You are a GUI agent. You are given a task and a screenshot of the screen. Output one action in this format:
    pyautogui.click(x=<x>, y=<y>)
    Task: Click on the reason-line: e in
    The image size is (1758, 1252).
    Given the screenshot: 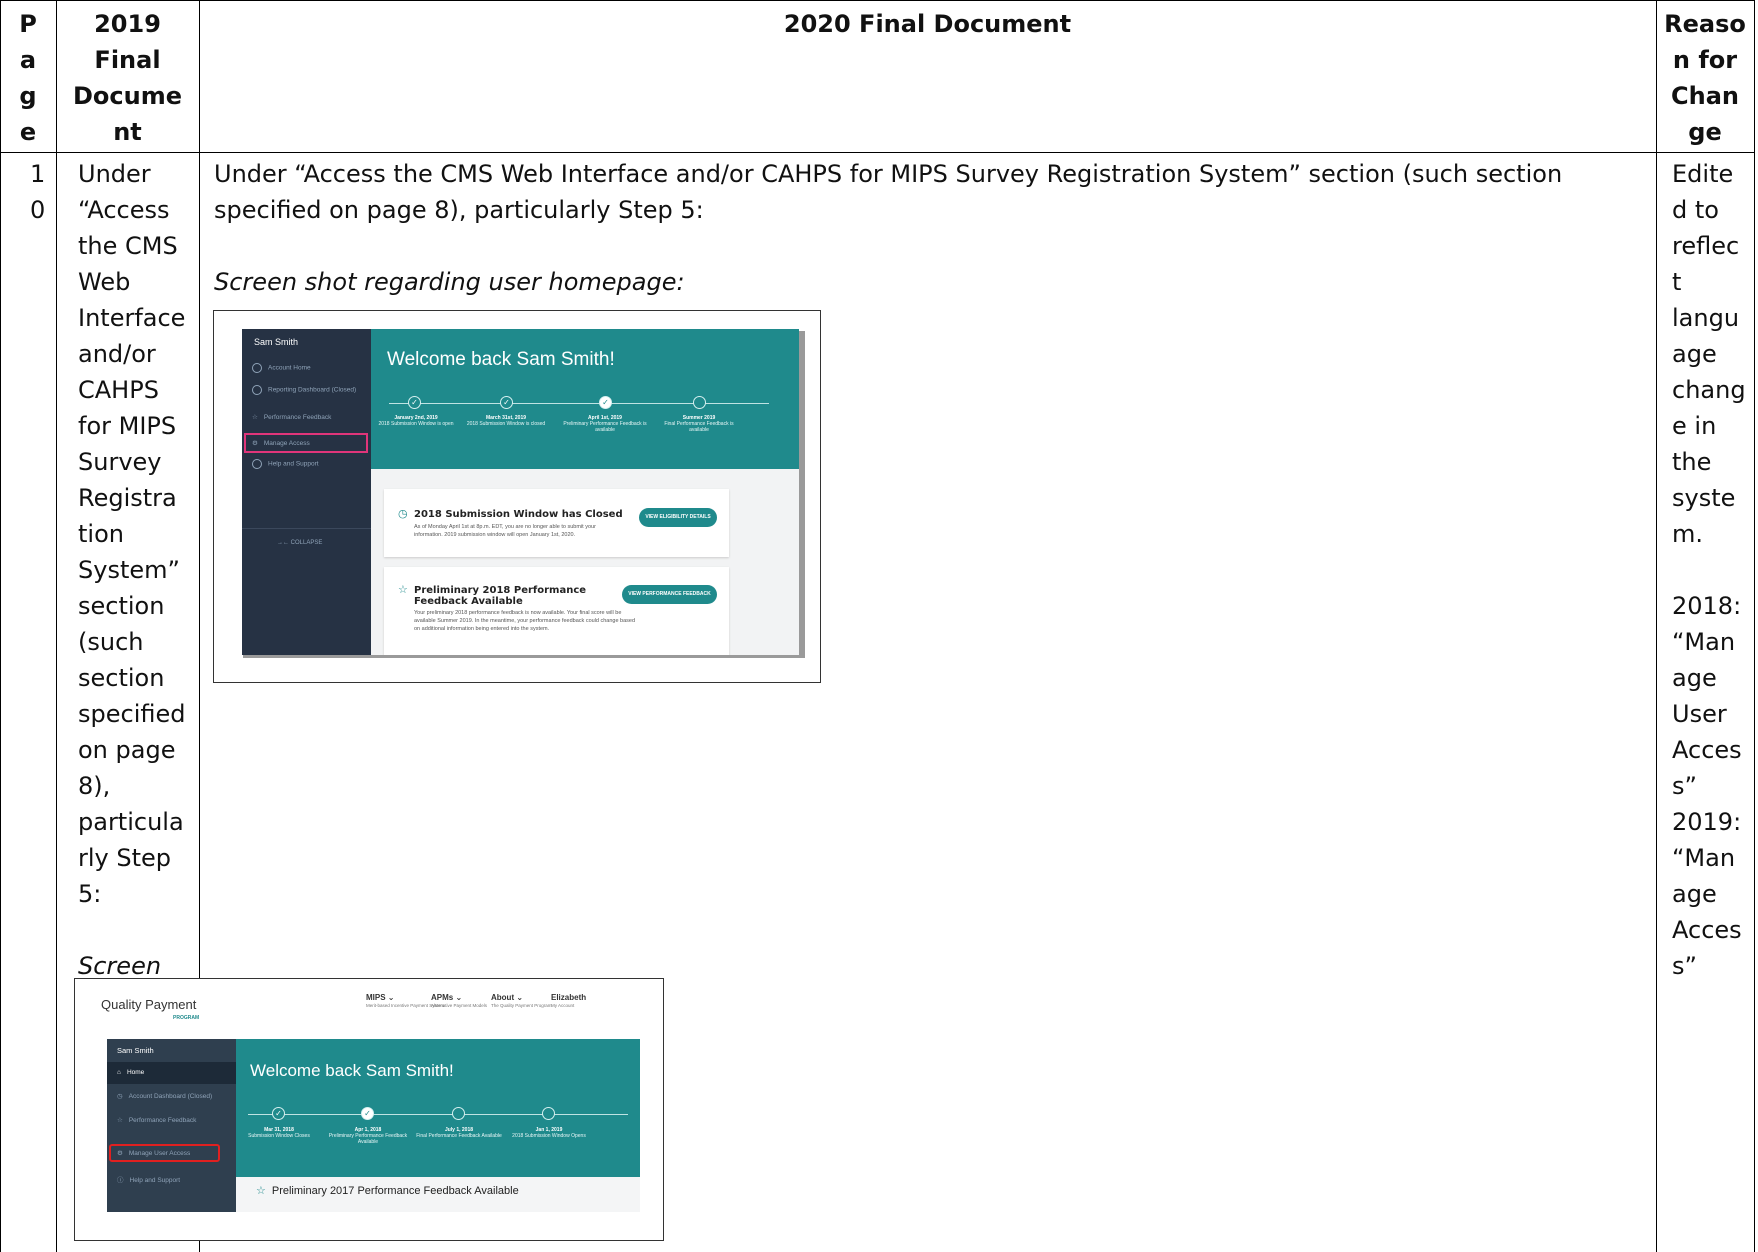 What is the action you would take?
    pyautogui.click(x=1694, y=426)
    